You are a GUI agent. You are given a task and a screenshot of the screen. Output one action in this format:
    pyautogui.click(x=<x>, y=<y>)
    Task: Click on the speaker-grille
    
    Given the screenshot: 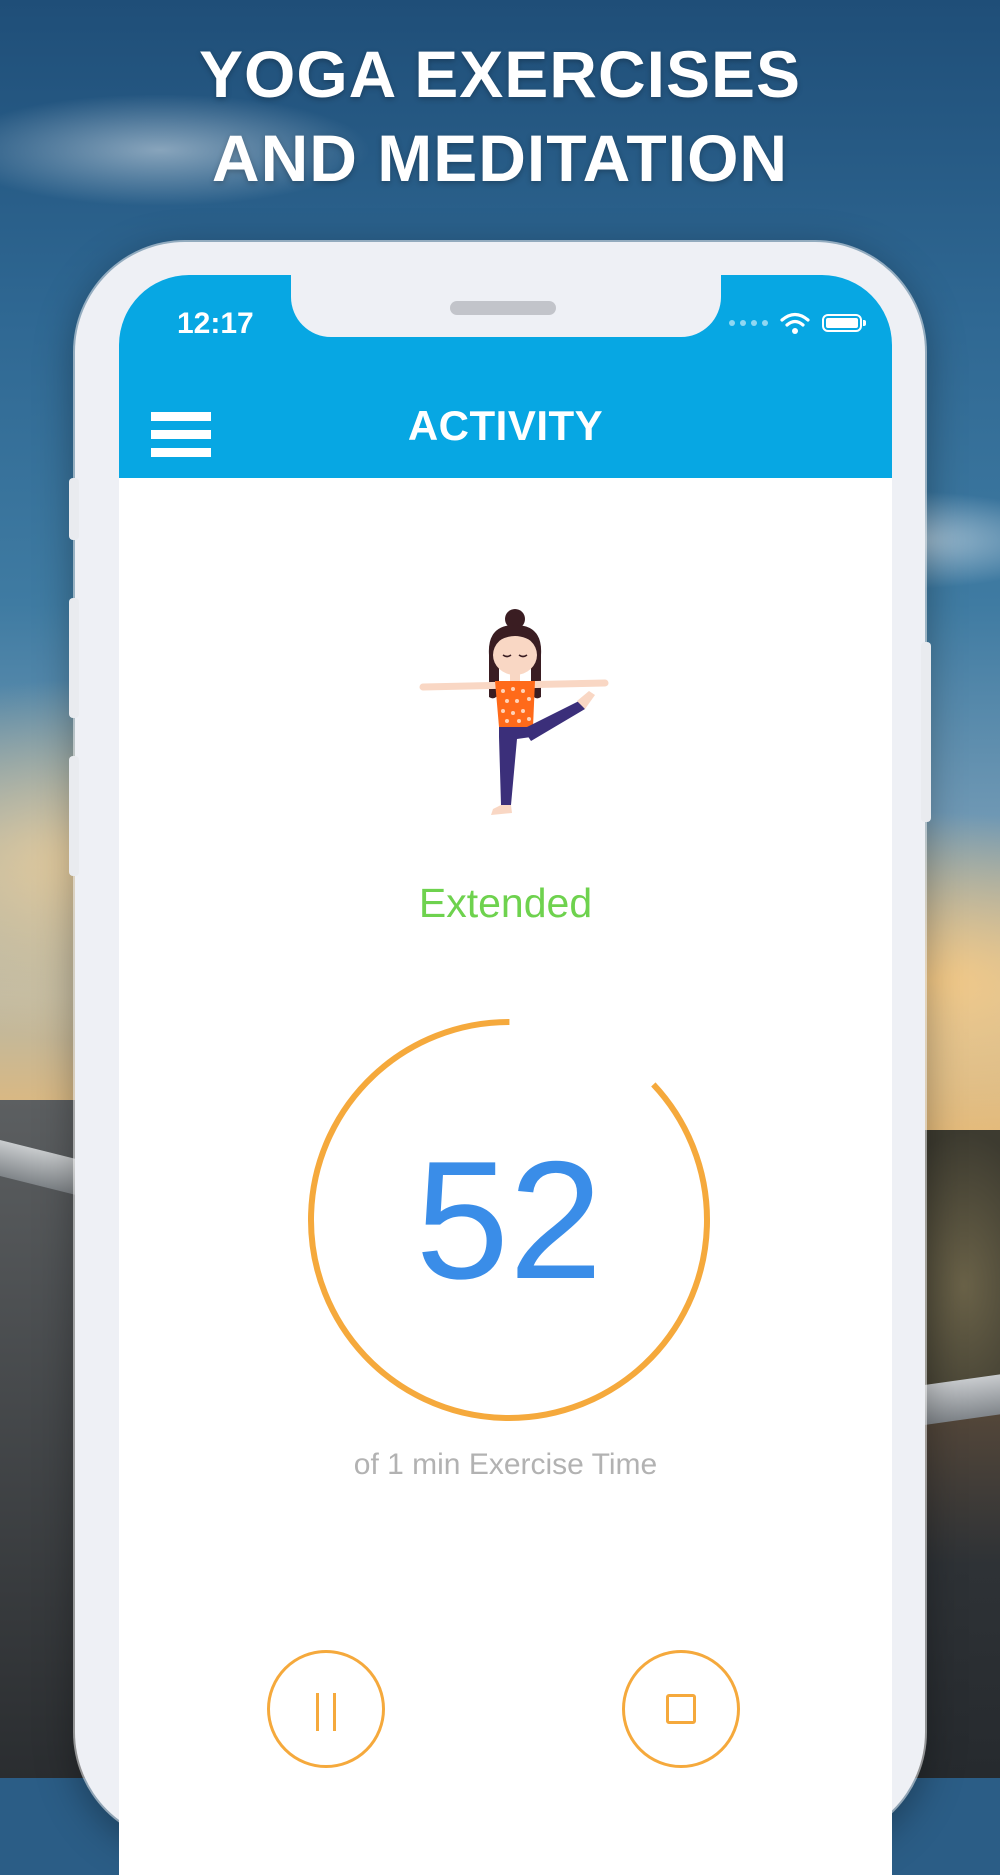 What is the action you would take?
    pyautogui.click(x=503, y=308)
    